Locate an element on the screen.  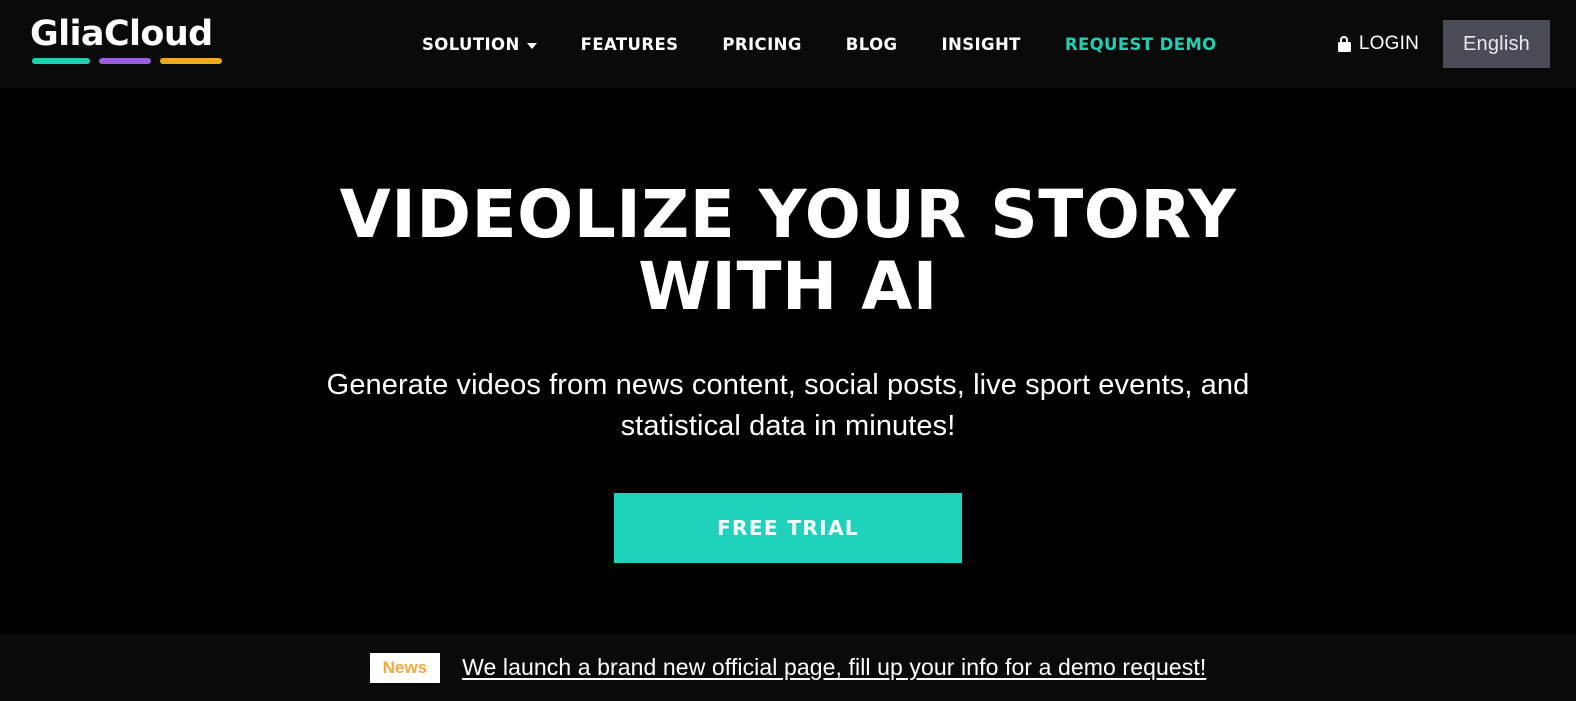
nav-item-blog: BLOG is located at coordinates (872, 44).